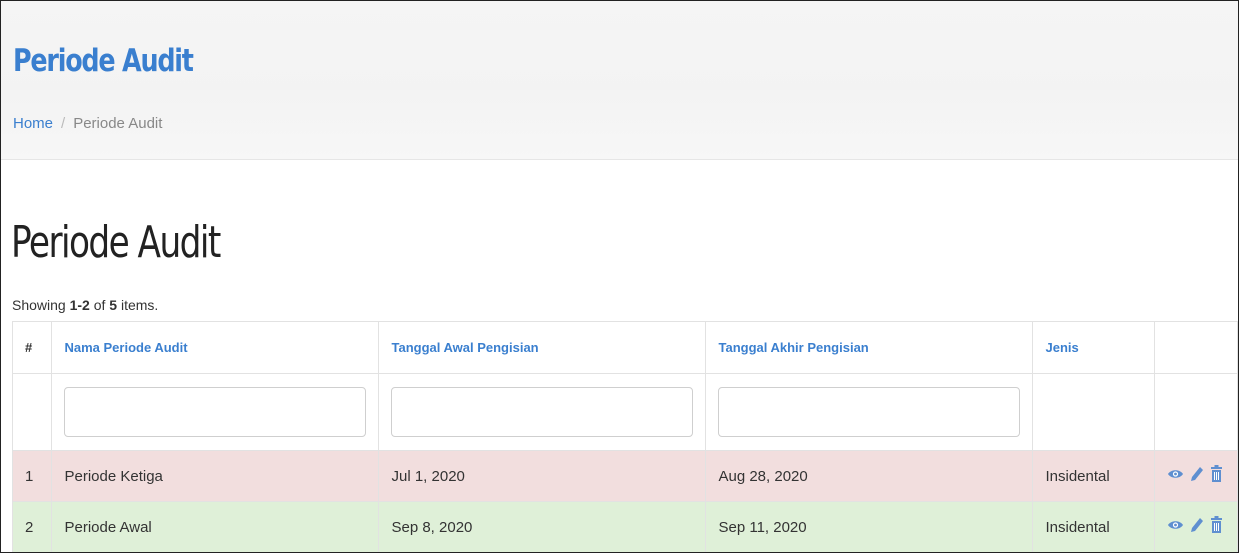 This screenshot has height=553, width=1239. I want to click on filter-cell-empty, so click(32, 412).